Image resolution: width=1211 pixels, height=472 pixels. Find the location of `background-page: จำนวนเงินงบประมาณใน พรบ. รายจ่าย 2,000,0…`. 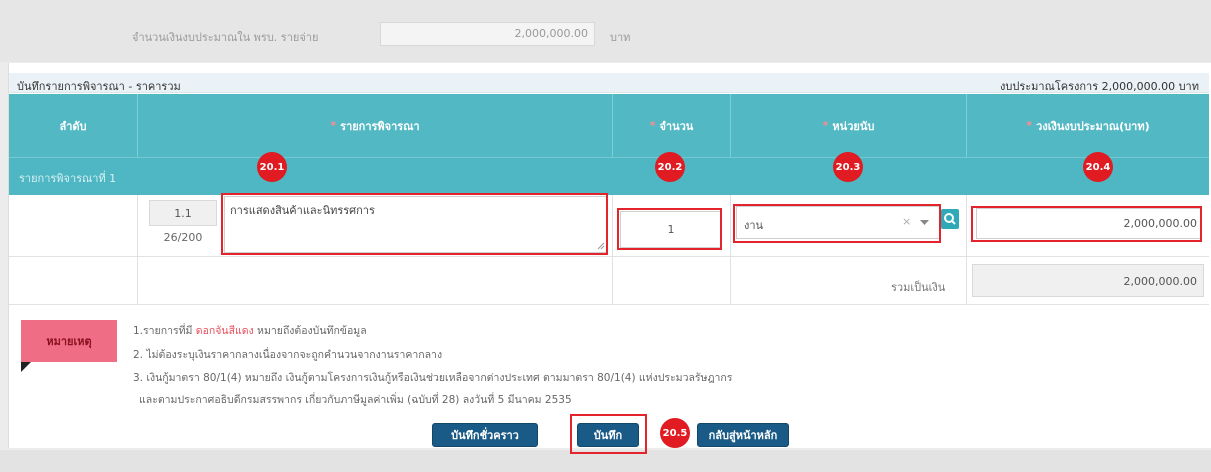

background-page: จำนวนเงินงบประมาณใน พรบ. รายจ่าย 2,000,0… is located at coordinates (605, 31).